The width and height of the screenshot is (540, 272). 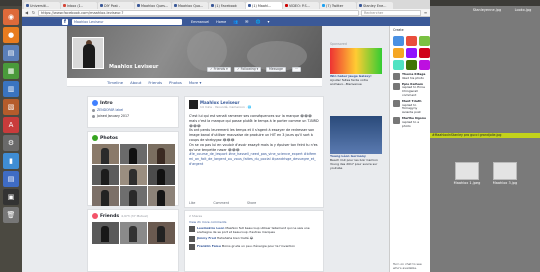 I want to click on settings-icon: ▾, so click(x=269, y=21).